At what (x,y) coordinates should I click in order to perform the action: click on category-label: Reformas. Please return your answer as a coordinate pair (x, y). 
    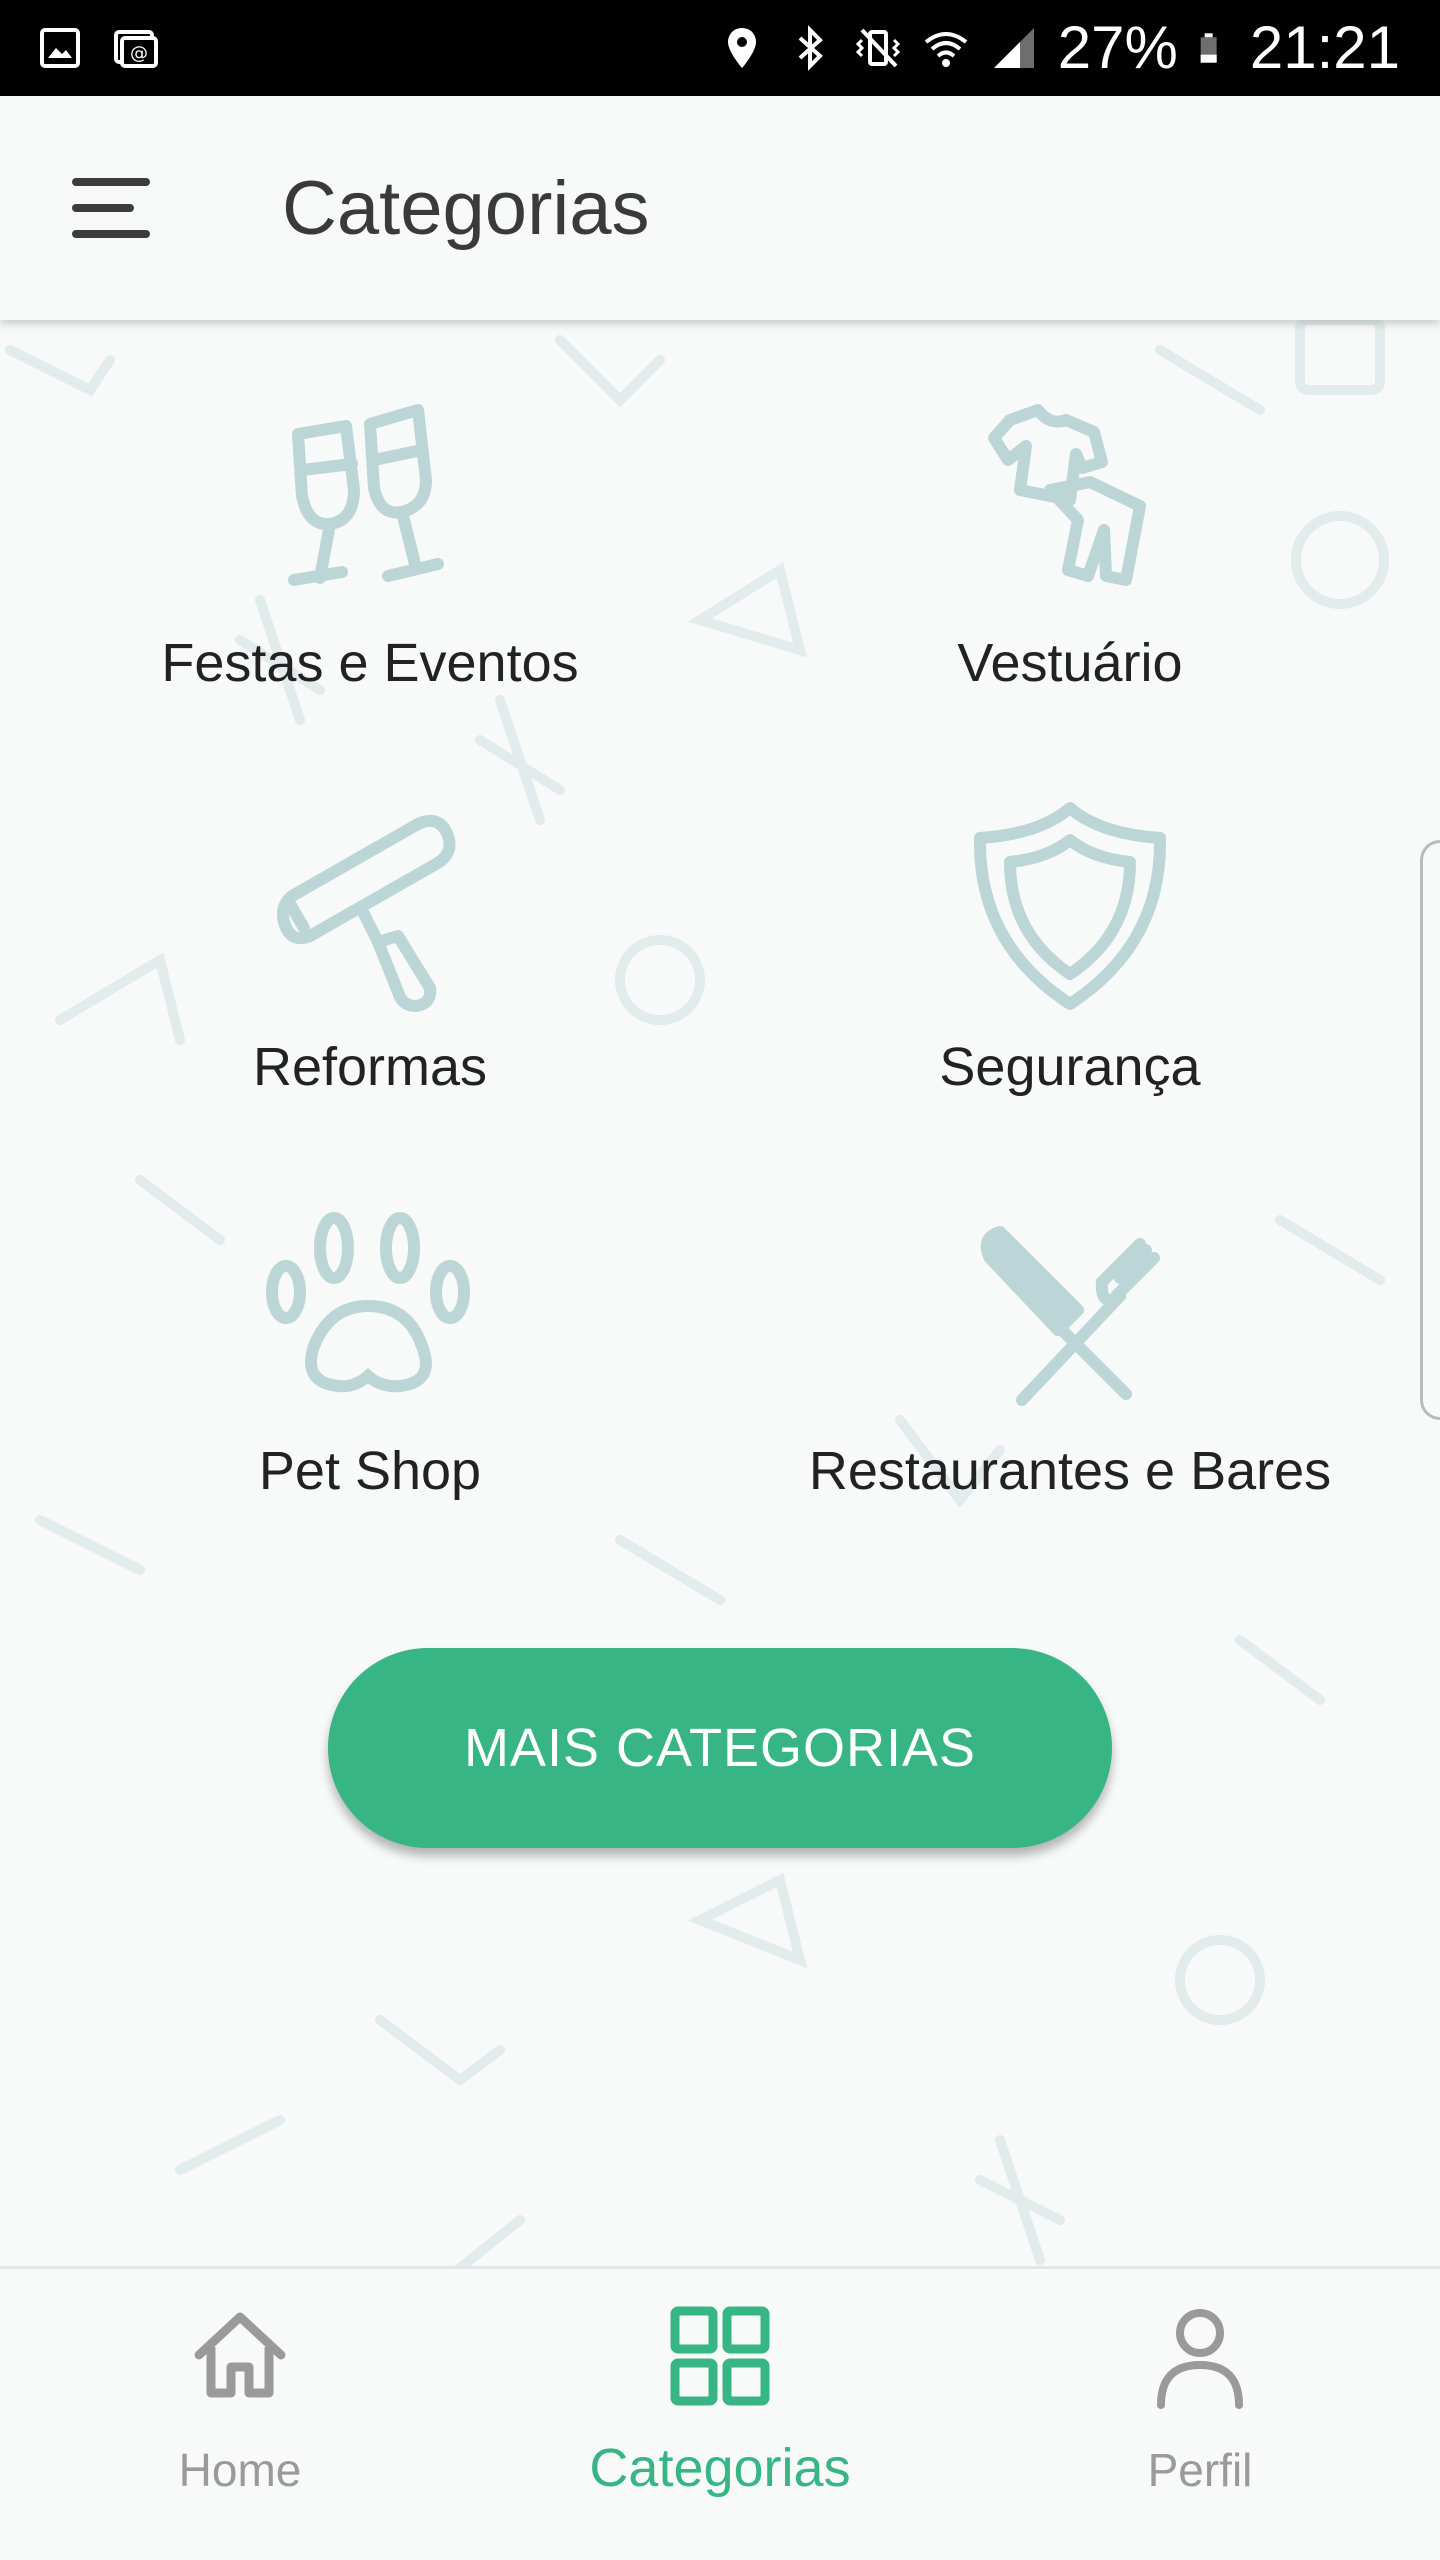
    Looking at the image, I should click on (370, 1067).